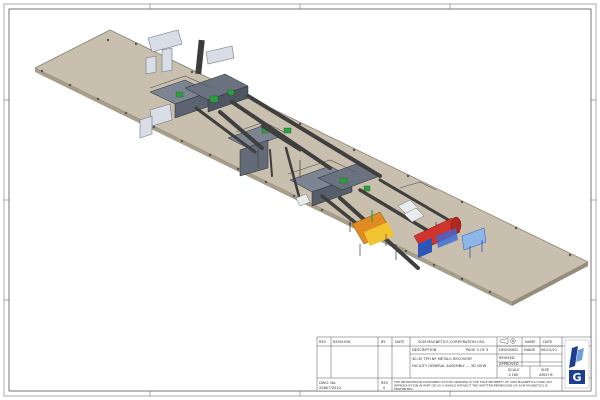 This screenshot has width=600, height=400. Describe the element at coordinates (513, 375) in the screenshot. I see `scale-value: 1:160` at that location.